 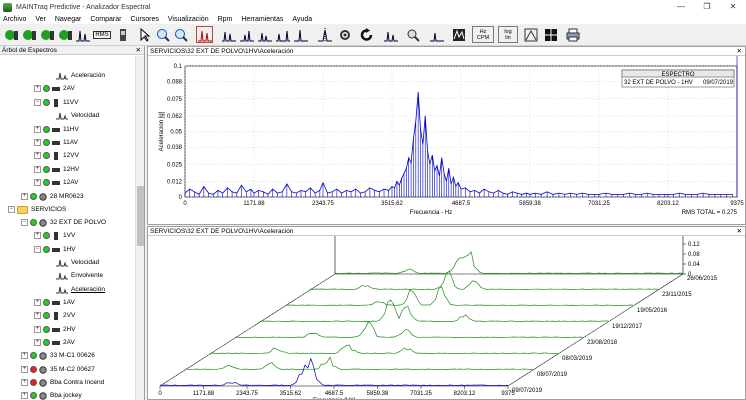 What do you see at coordinates (282, 34) in the screenshot?
I see `peaks-button` at bounding box center [282, 34].